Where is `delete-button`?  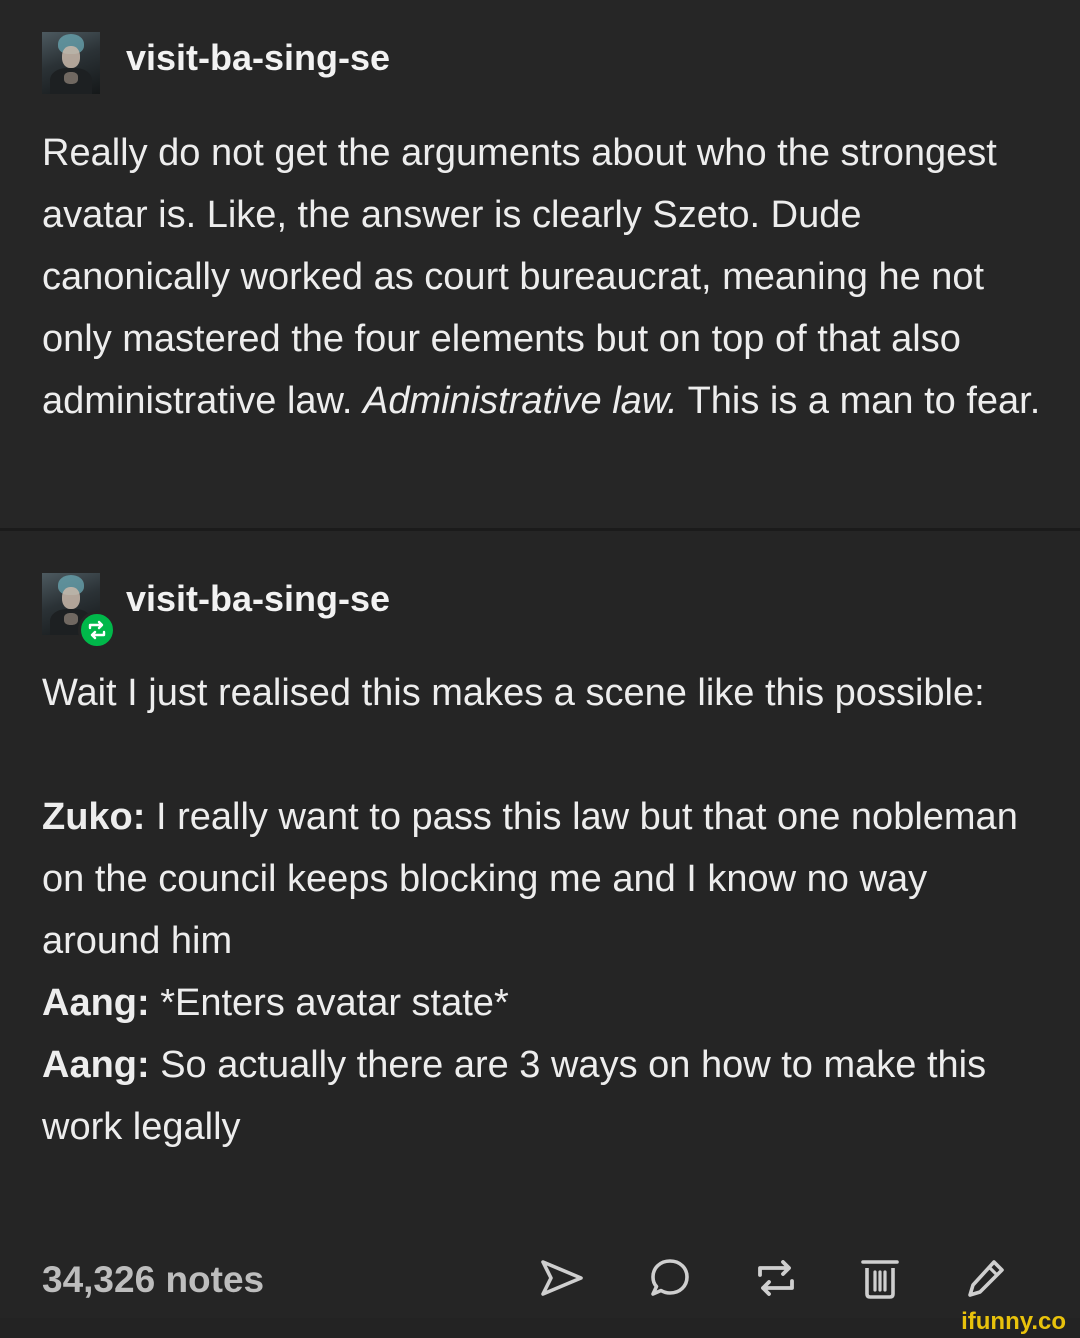
delete-button is located at coordinates (880, 1278).